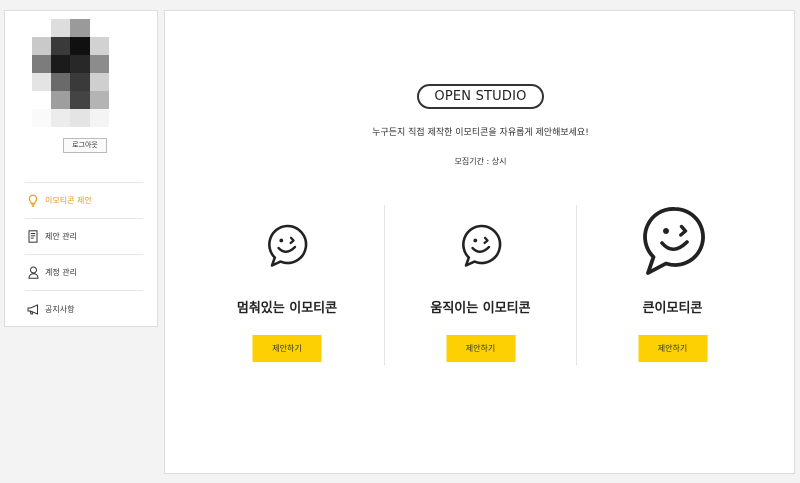 The height and width of the screenshot is (483, 800). What do you see at coordinates (84, 237) in the screenshot?
I see `sidebar-item-proposal-management: 제안 관리` at bounding box center [84, 237].